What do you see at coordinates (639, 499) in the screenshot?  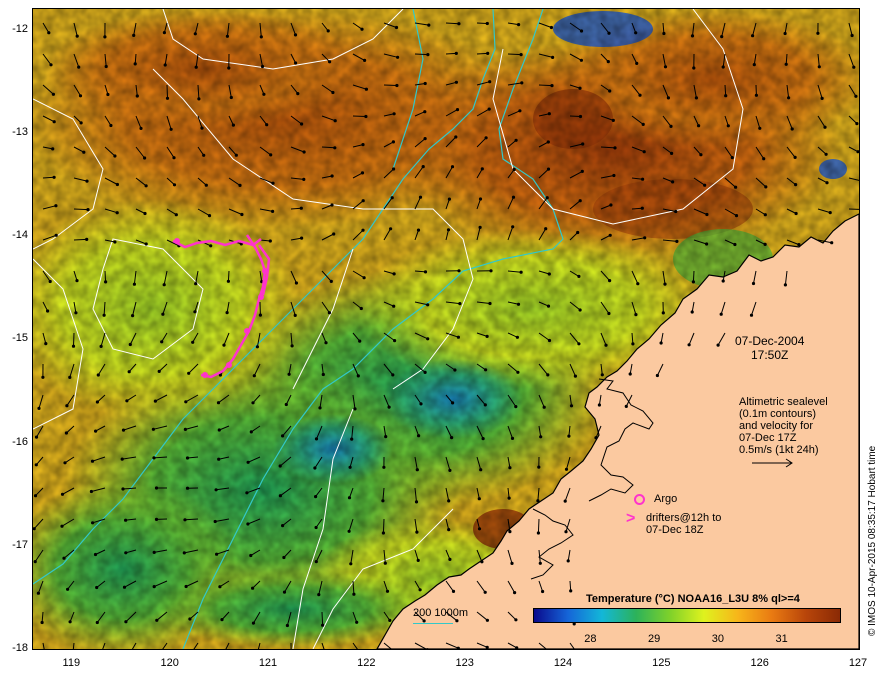 I see `argo-marker-icon` at bounding box center [639, 499].